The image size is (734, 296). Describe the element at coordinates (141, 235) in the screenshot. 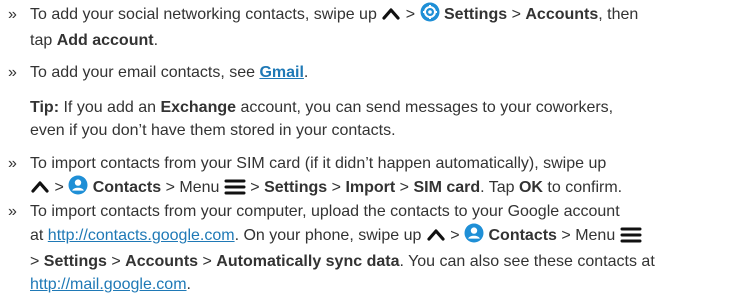

I see `contacts-google-link: http://contacts.google.com` at that location.